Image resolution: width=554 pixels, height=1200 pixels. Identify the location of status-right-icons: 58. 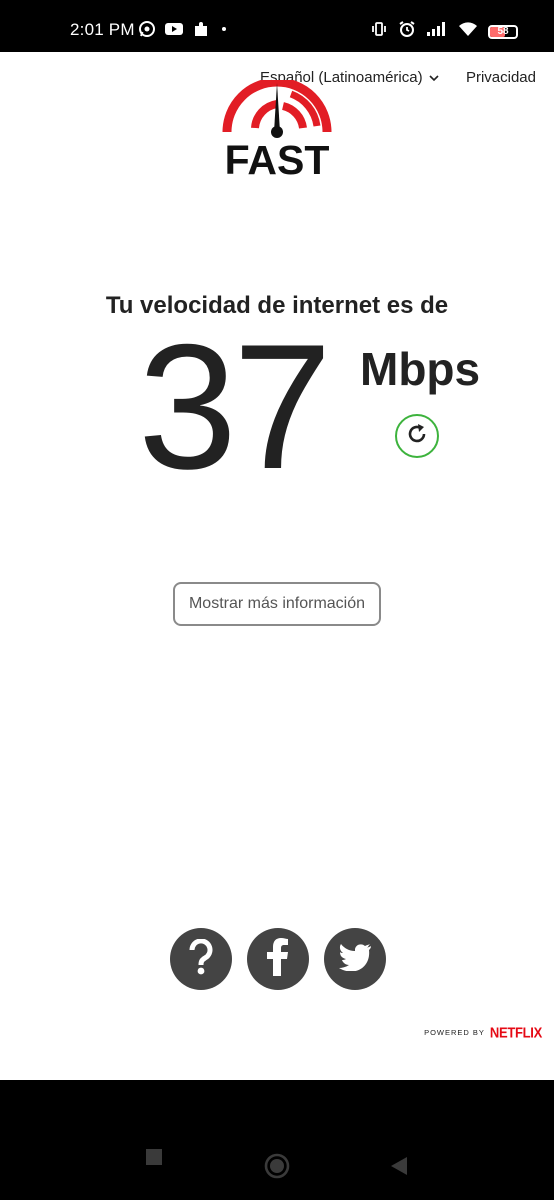
(444, 31).